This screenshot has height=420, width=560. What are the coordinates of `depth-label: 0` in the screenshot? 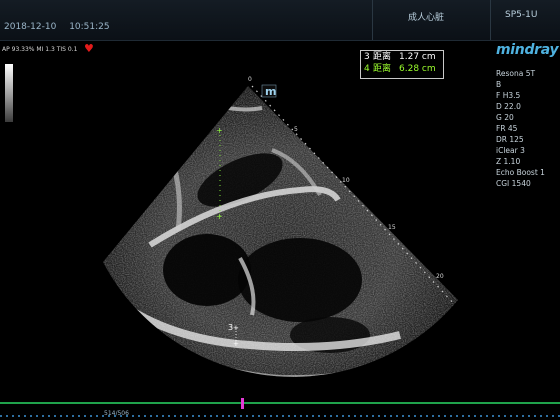 It's located at (250, 79).